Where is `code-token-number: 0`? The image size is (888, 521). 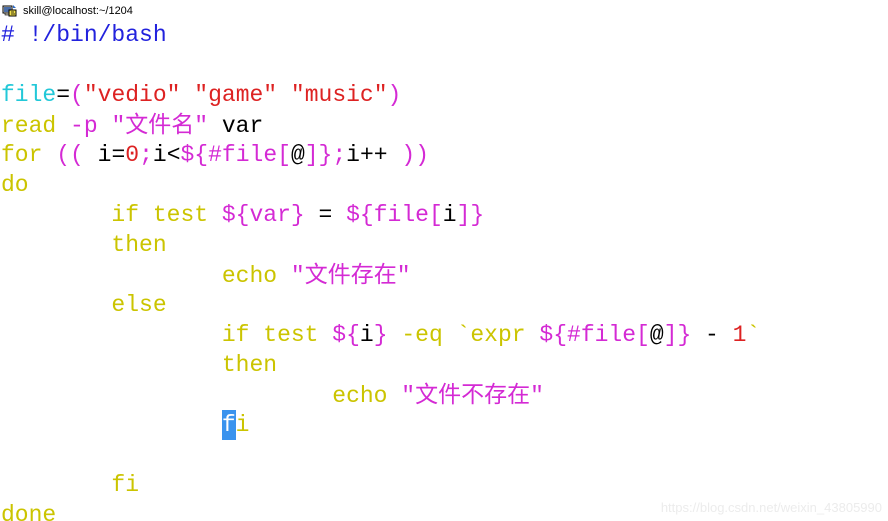 code-token-number: 0 is located at coordinates (132, 155).